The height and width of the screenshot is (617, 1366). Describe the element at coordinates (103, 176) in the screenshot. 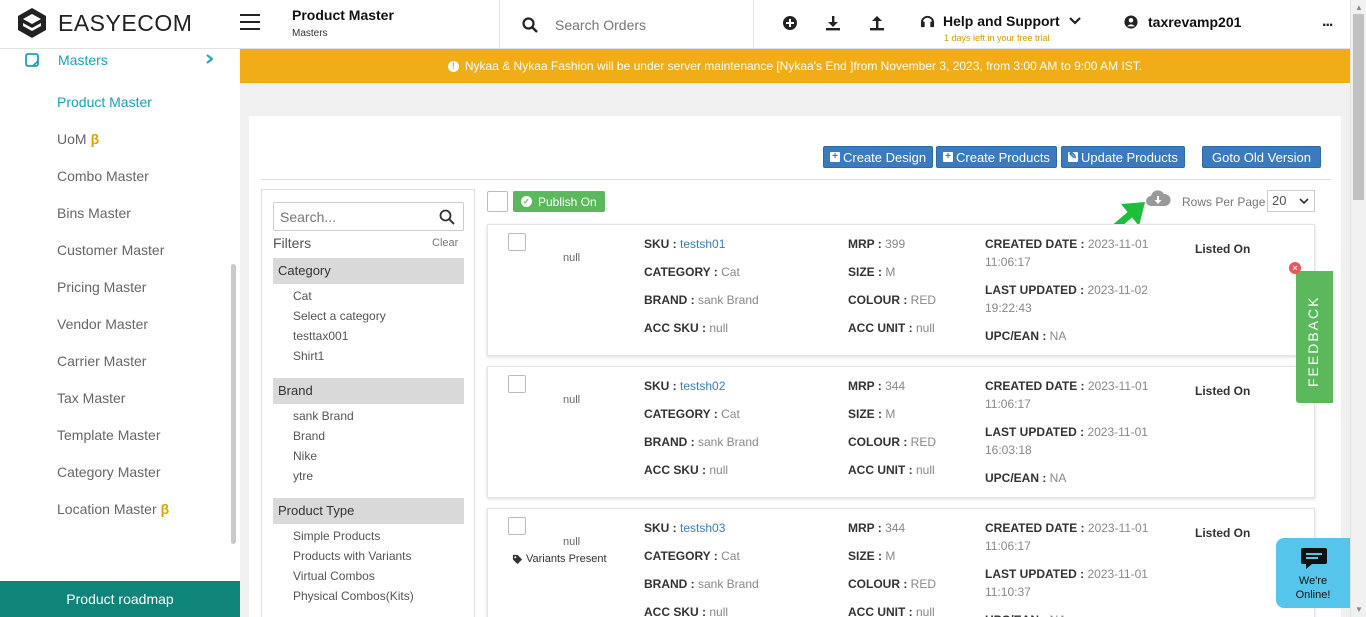

I see `sidebar-item-combo-master: Combo Master` at that location.